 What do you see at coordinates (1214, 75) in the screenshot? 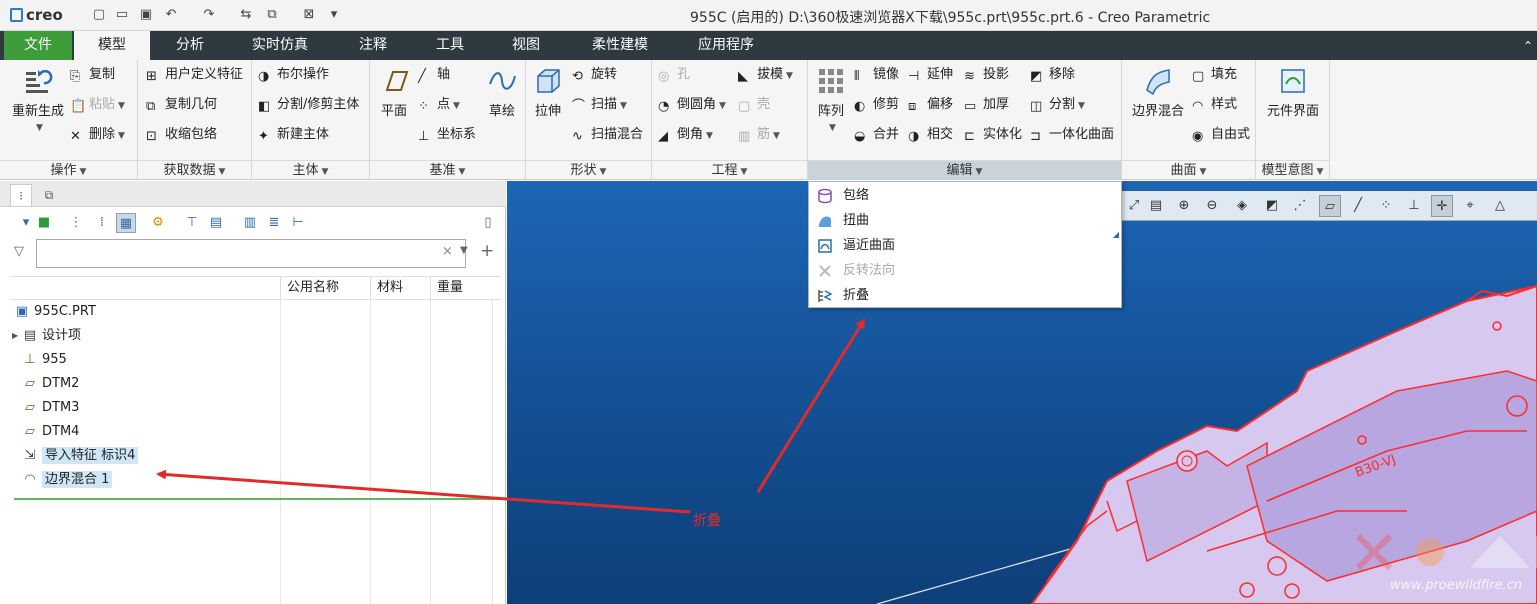
I see `fill-button: ▢ 填充` at bounding box center [1214, 75].